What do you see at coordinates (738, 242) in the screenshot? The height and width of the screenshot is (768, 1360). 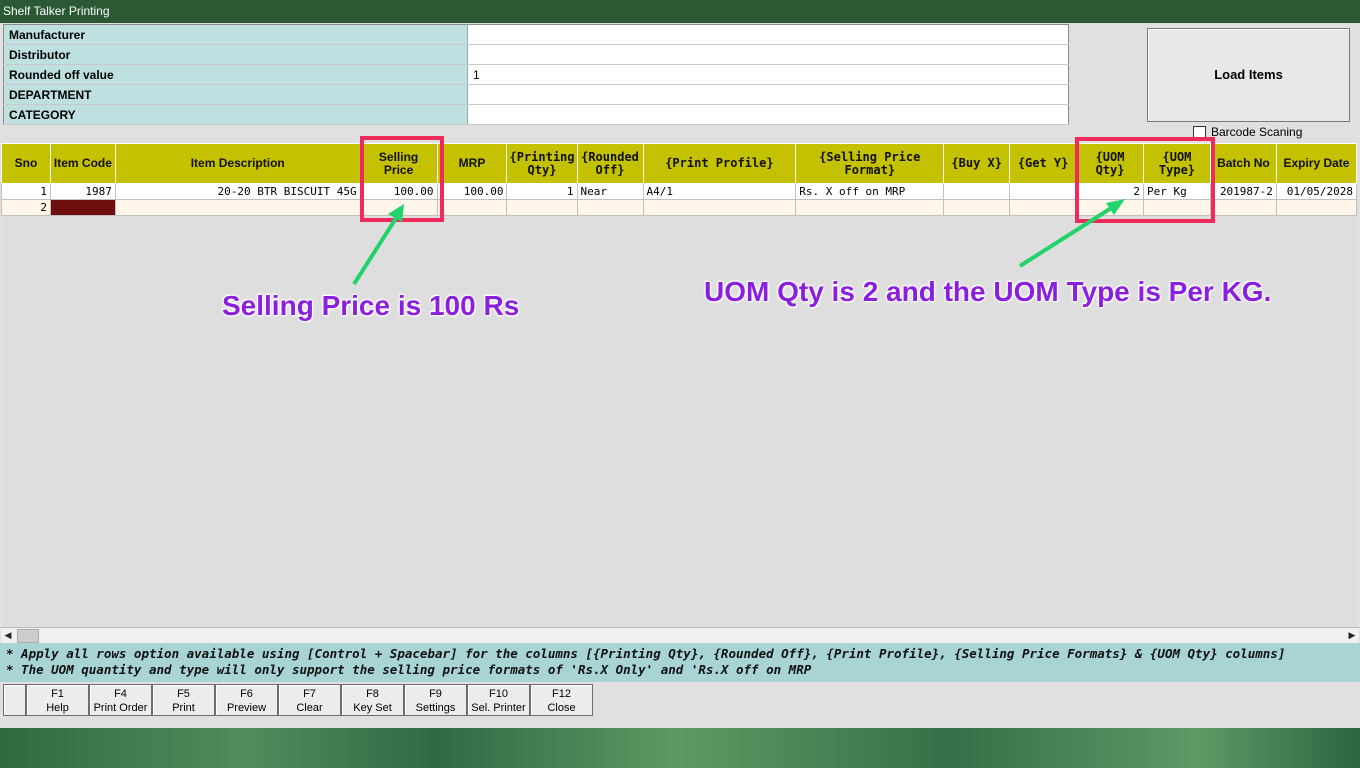 I see `annotation-arrows` at bounding box center [738, 242].